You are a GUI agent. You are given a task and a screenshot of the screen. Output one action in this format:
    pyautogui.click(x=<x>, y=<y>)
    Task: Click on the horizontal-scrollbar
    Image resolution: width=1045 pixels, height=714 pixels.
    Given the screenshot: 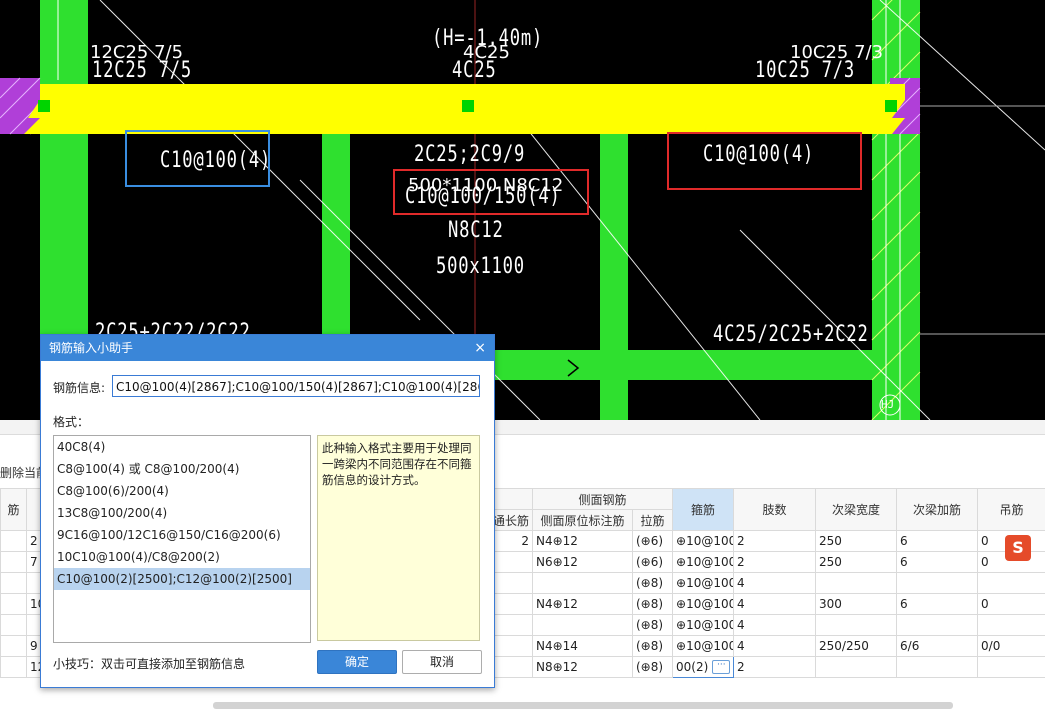 What is the action you would take?
    pyautogui.click(x=583, y=705)
    